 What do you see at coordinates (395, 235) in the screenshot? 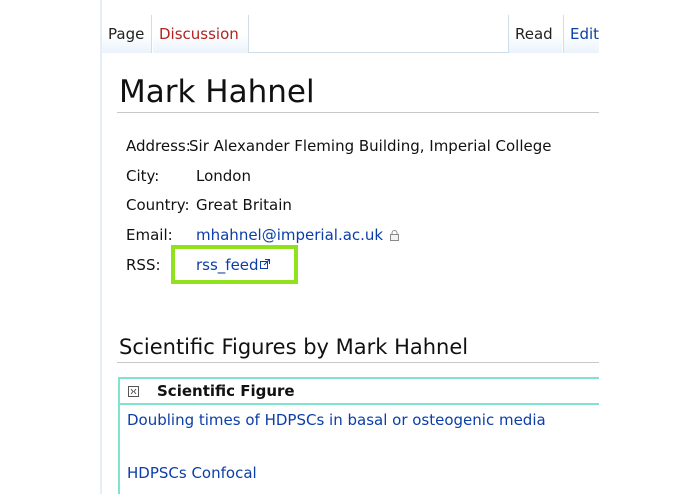
I see `lock-icon` at bounding box center [395, 235].